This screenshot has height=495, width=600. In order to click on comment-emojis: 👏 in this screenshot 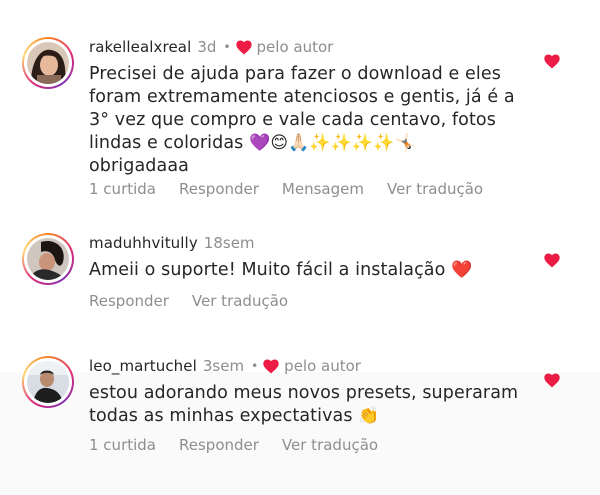, I will do `click(369, 416)`.